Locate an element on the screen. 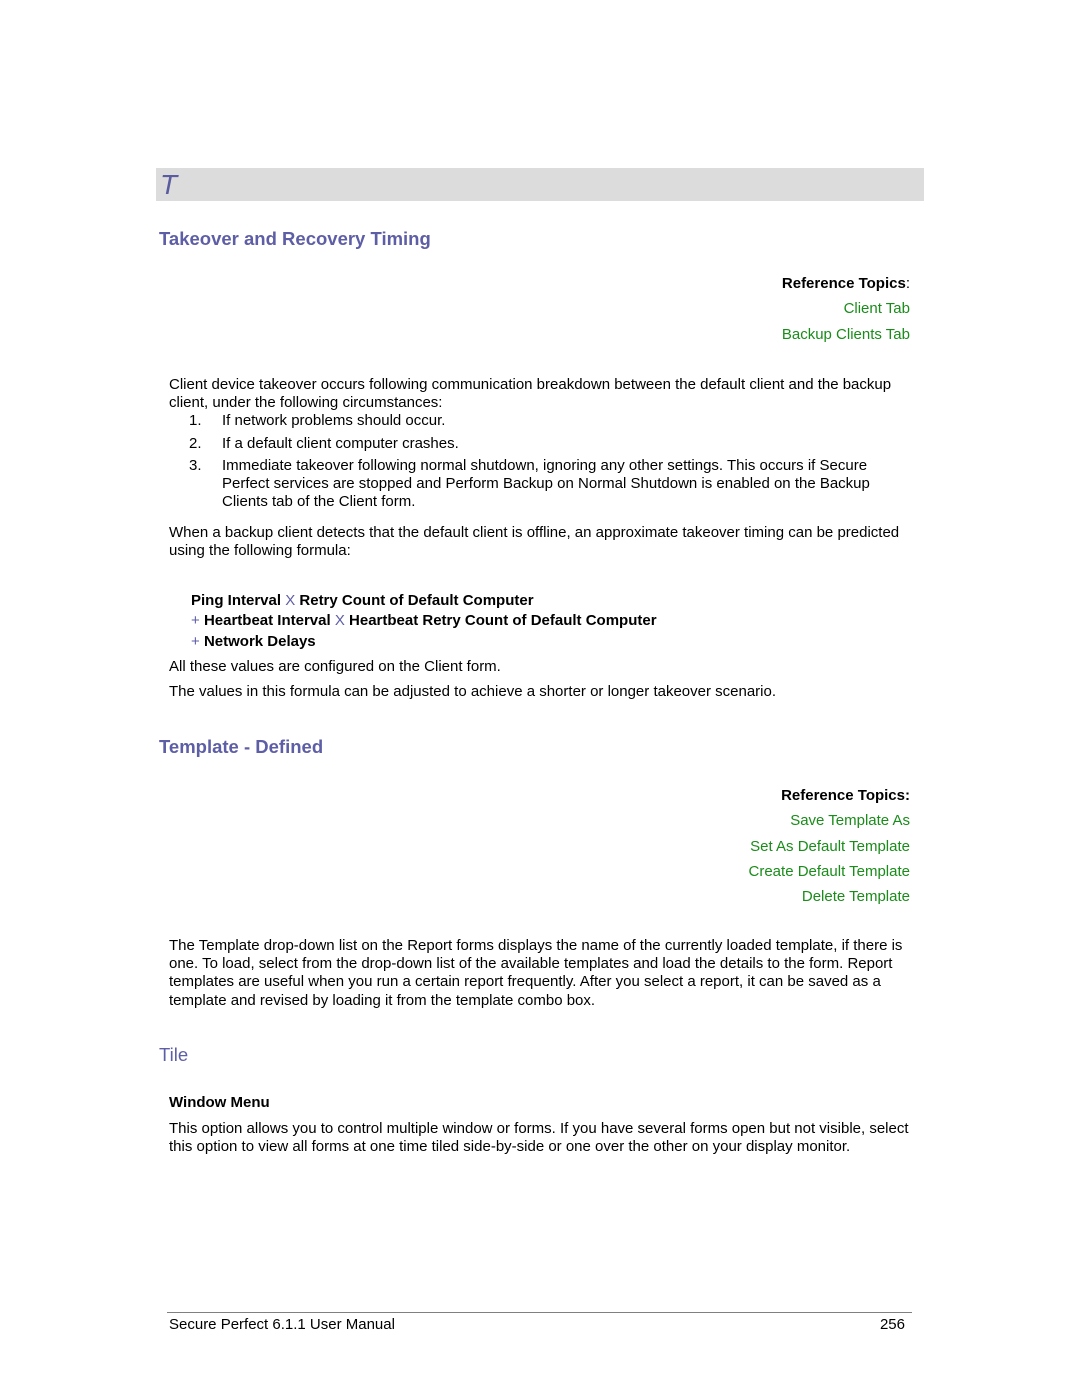  section-letter: T is located at coordinates (169, 184).